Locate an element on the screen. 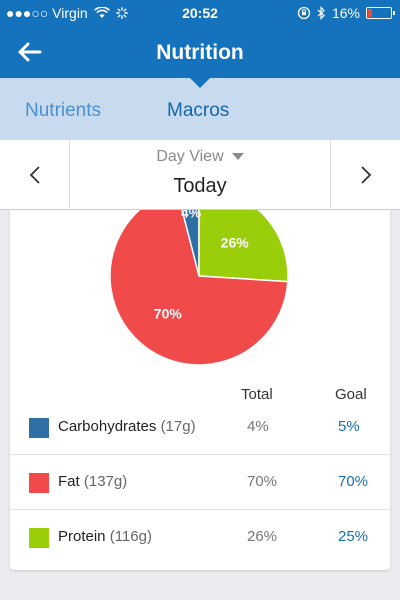  macro-name: Fat is located at coordinates (69, 481).